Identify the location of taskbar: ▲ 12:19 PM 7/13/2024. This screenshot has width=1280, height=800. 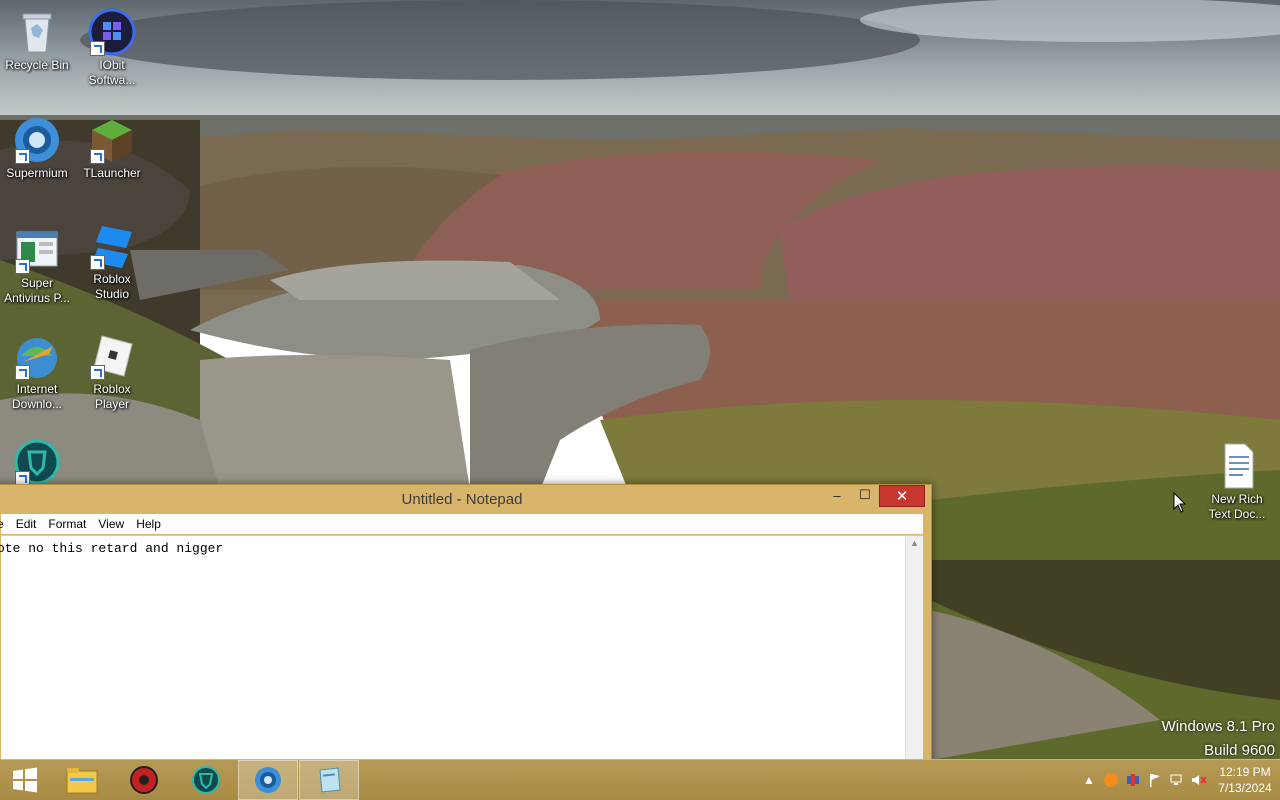
(640, 779).